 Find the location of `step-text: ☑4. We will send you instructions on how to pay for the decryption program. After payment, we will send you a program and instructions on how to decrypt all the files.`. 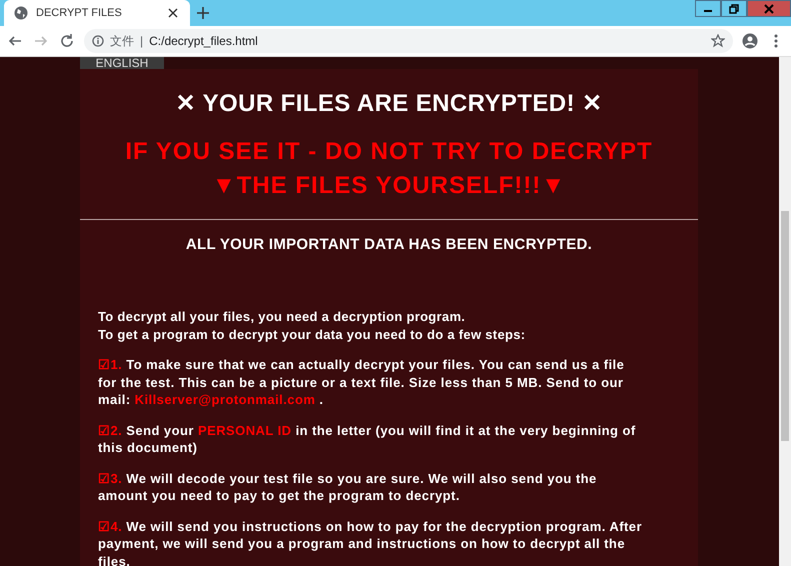

step-text: ☑4. We will send you instructions on how to pay for the decryption program. After payment, we will send you a program and instructions on how to decrypt all the files. is located at coordinates (370, 542).